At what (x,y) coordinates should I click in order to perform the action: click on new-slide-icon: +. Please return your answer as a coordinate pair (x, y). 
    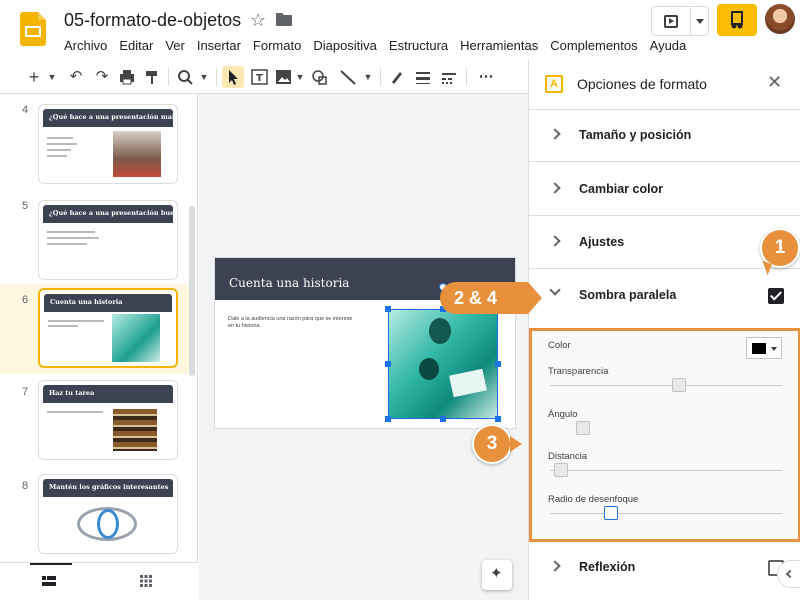
    Looking at the image, I should click on (34, 77).